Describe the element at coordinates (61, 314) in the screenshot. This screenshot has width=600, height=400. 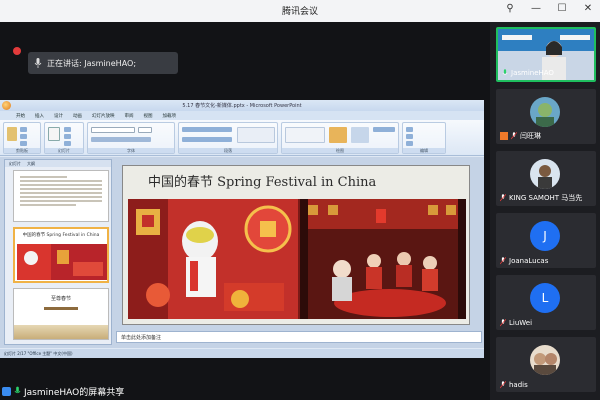
I see `slide-thumbnail: 至尊春节` at that location.